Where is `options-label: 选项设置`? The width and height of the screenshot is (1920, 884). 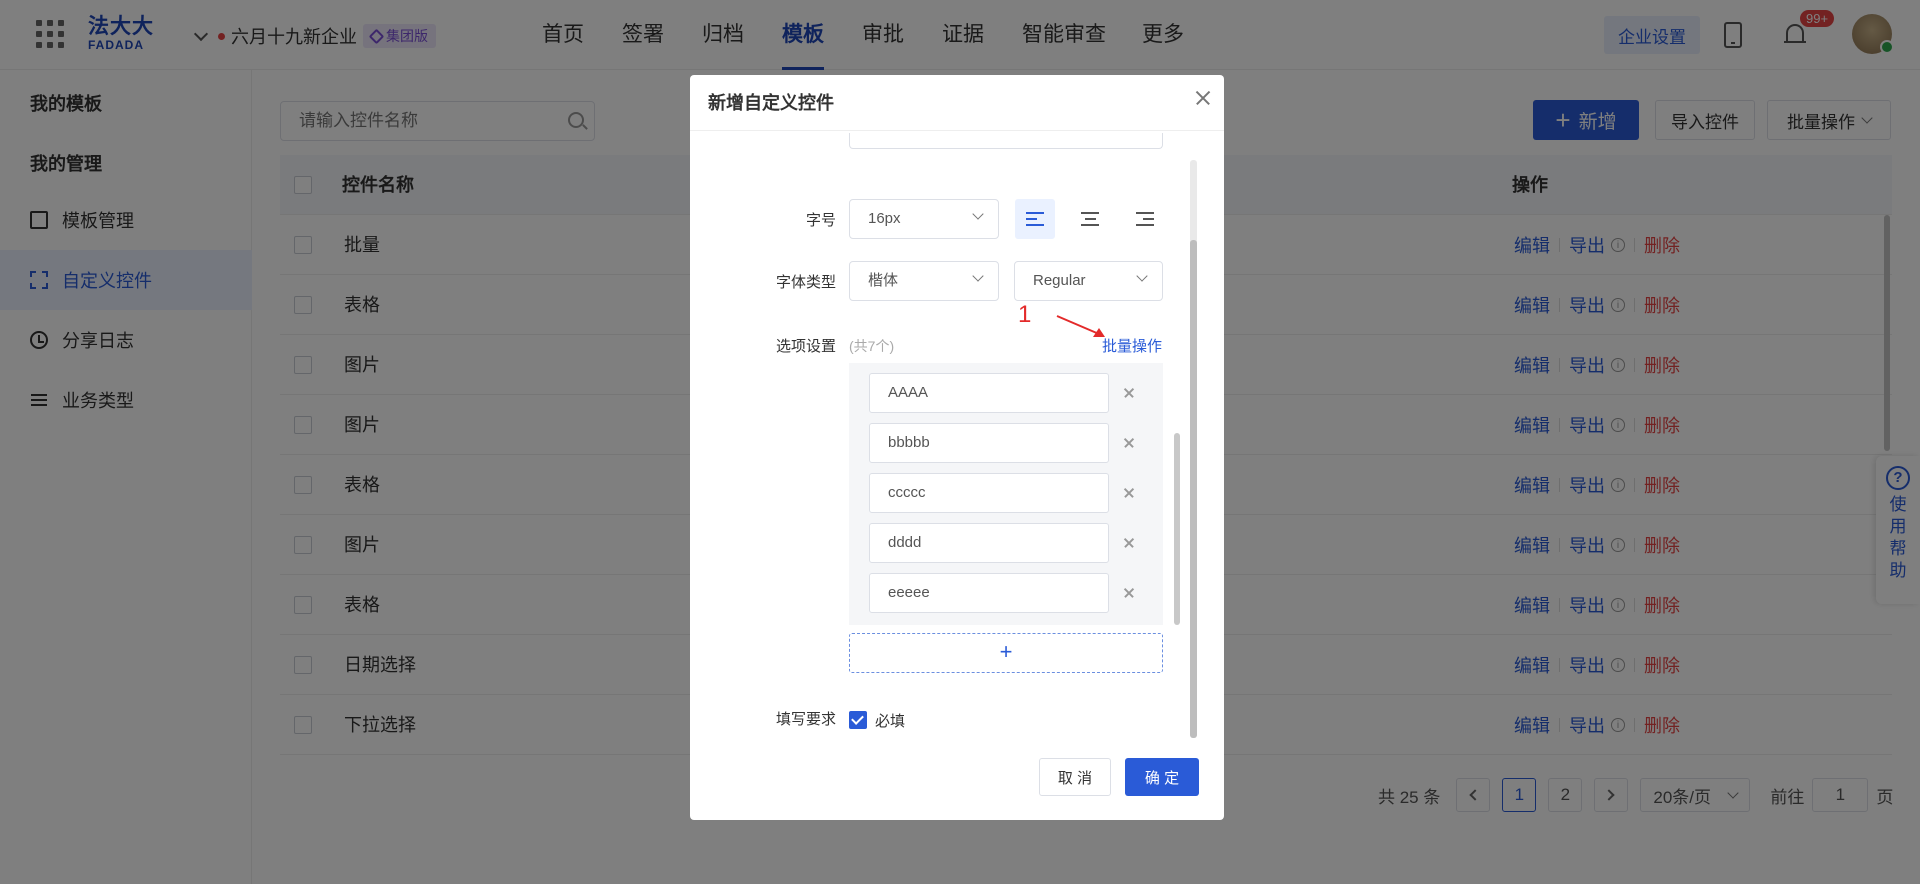
options-label: 选项设置 is located at coordinates (805, 346).